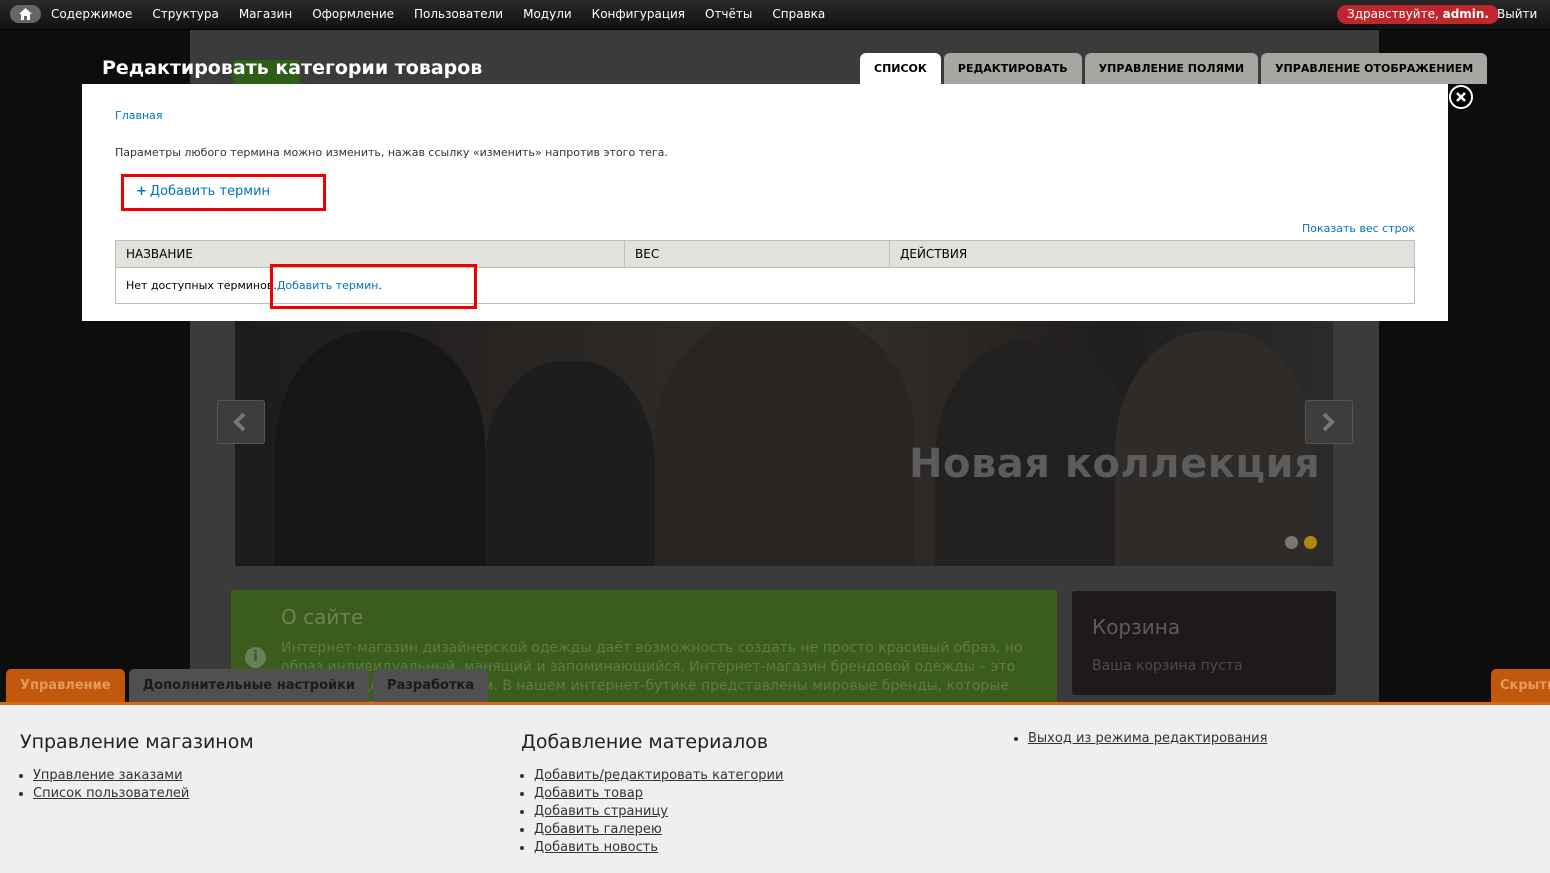 Image resolution: width=1550 pixels, height=873 pixels. I want to click on home-icon, so click(25, 14).